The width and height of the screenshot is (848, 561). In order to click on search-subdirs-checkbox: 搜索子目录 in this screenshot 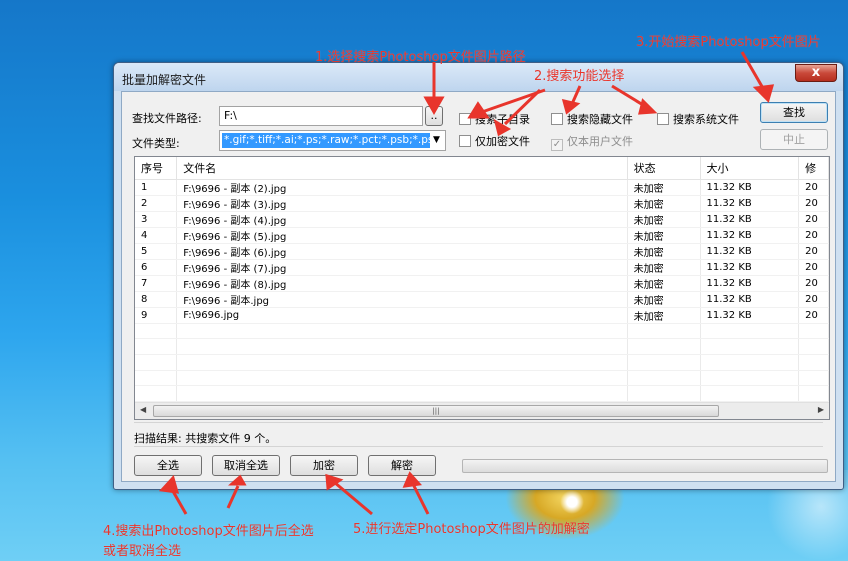, I will do `click(494, 119)`.